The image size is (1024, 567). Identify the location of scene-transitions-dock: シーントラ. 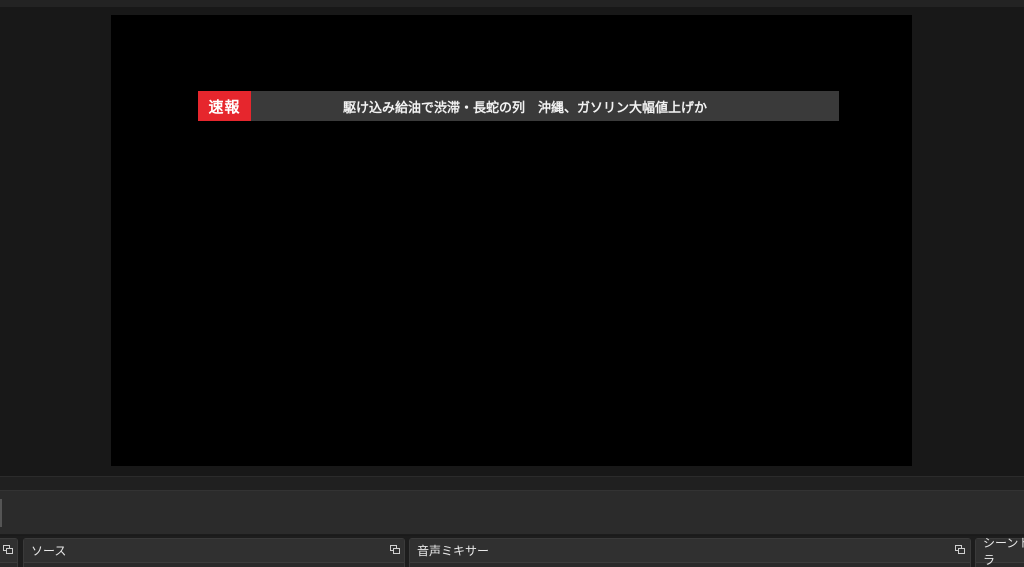
(999, 551).